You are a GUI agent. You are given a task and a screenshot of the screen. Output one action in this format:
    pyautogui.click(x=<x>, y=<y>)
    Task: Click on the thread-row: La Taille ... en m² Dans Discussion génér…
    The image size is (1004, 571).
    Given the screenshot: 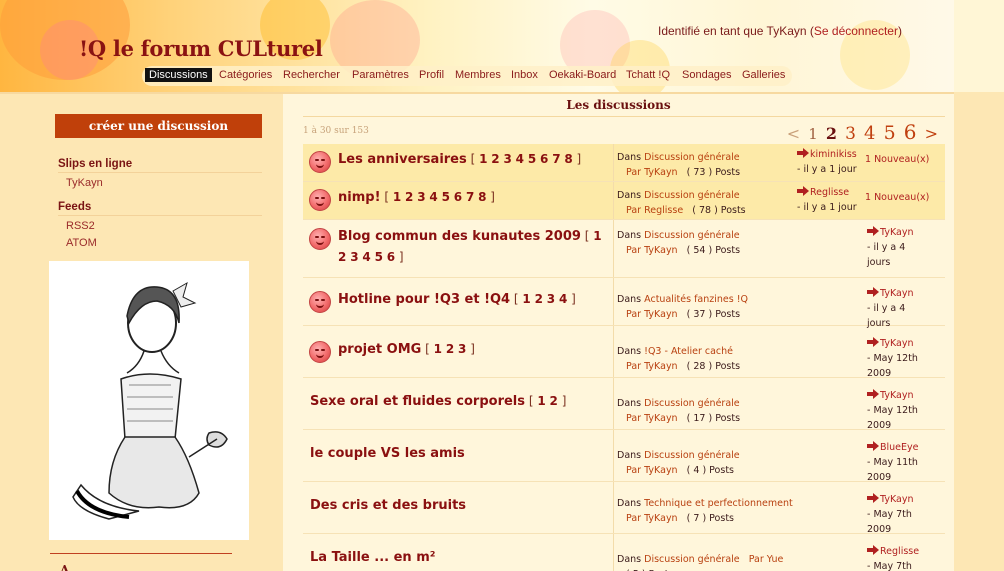 What is the action you would take?
    pyautogui.click(x=624, y=552)
    